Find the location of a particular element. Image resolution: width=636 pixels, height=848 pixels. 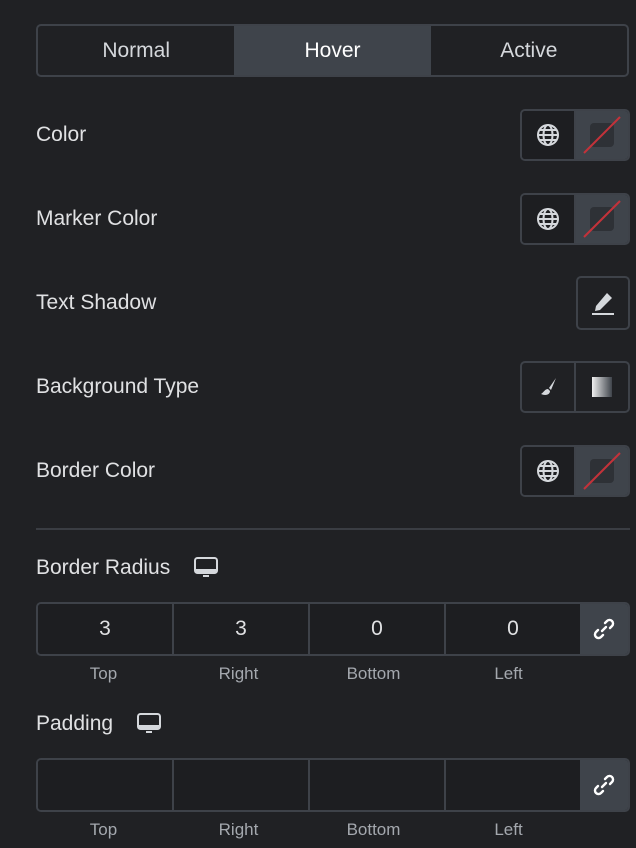

tab-active: Active is located at coordinates (529, 50).